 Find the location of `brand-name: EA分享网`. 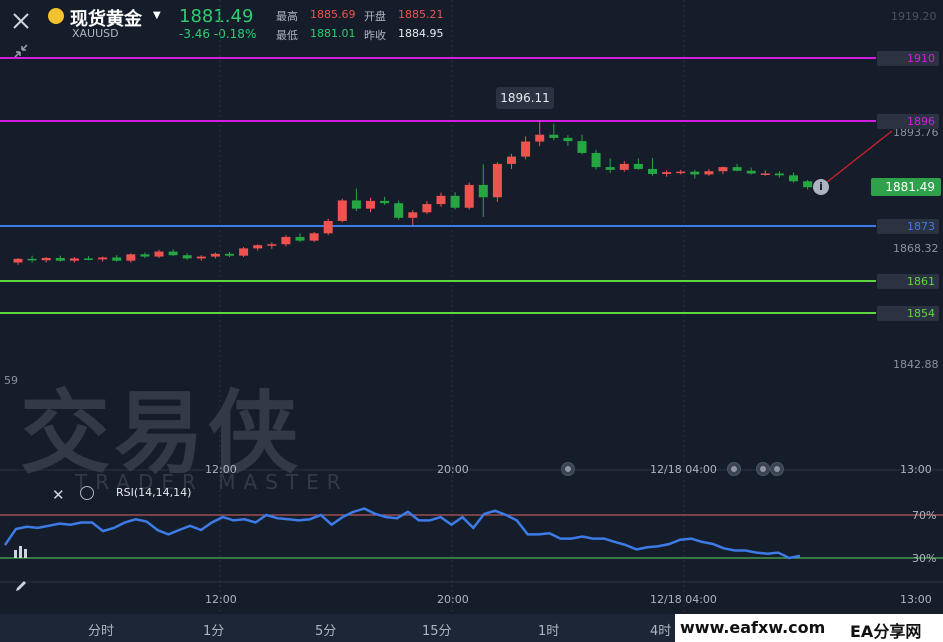

brand-name: EA分享网 is located at coordinates (886, 631).